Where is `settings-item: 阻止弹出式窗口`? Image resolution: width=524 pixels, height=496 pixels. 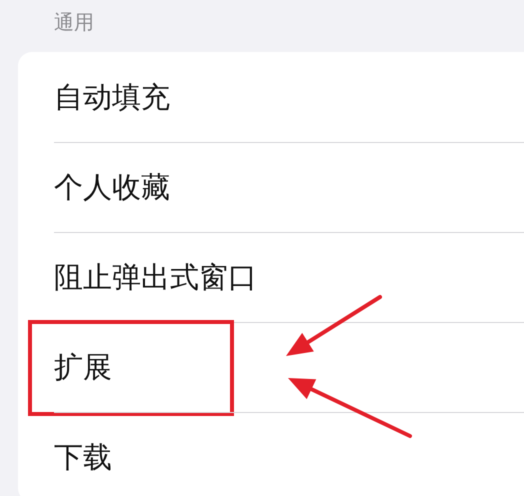
settings-item: 阻止弹出式窗口 is located at coordinates (155, 277).